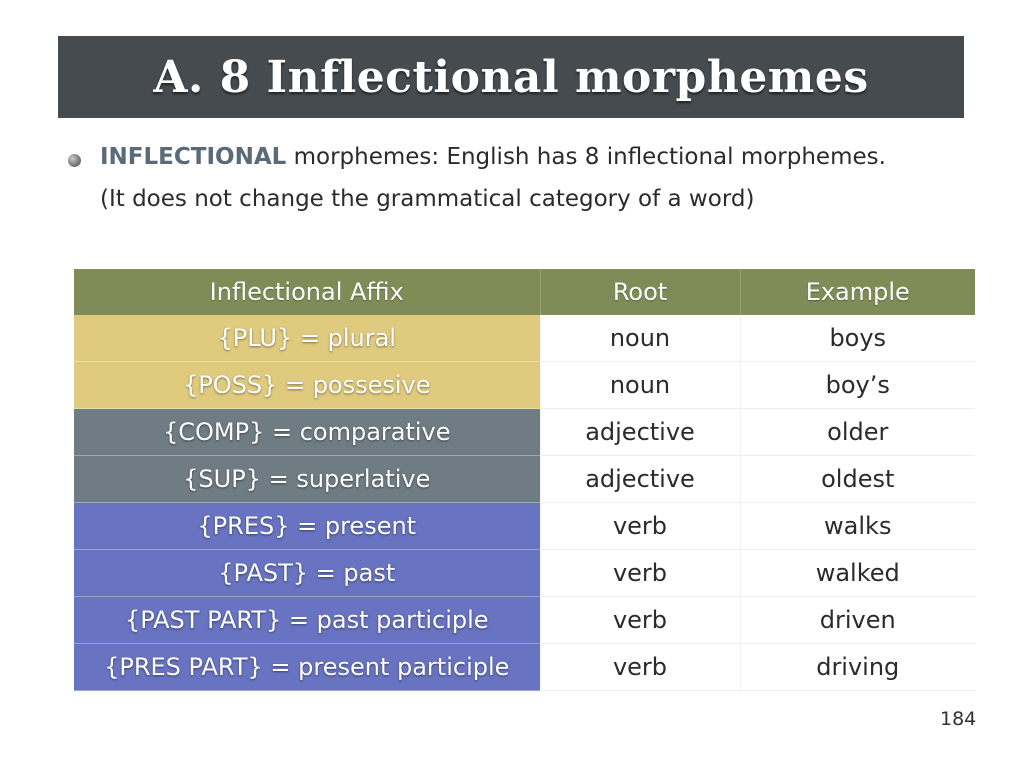  Describe the element at coordinates (857, 385) in the screenshot. I see `example-cell: boy’s` at that location.